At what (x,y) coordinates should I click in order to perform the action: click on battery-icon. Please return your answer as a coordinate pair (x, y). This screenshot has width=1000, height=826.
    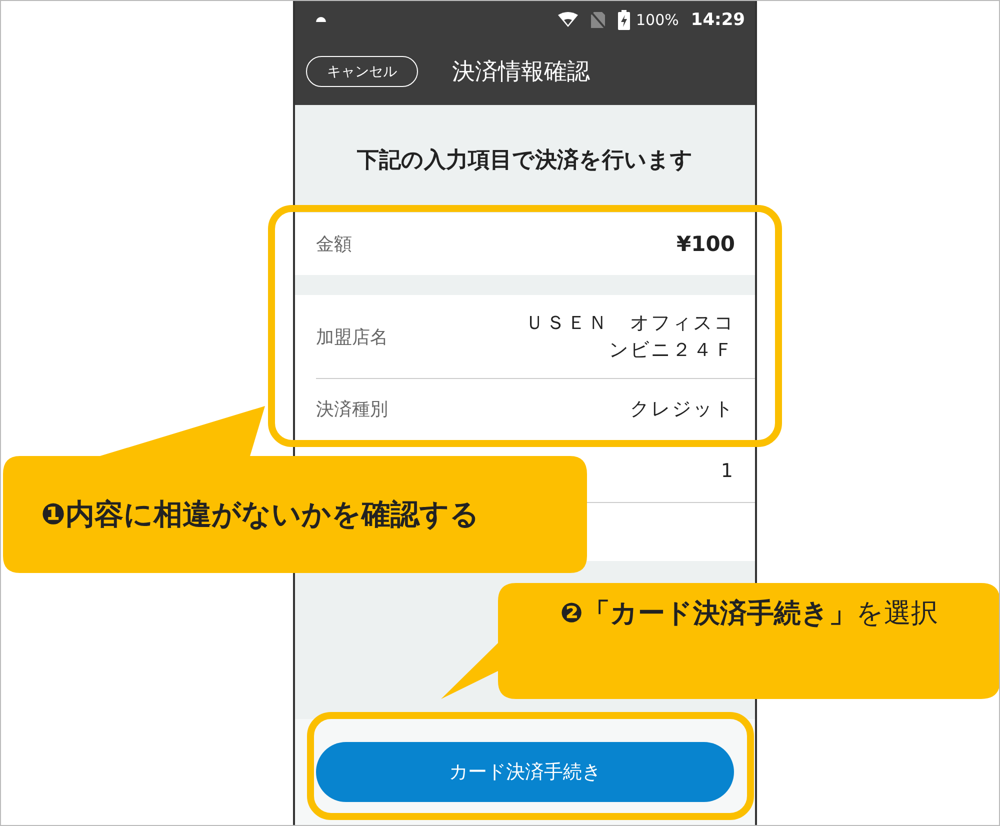
    Looking at the image, I should click on (624, 20).